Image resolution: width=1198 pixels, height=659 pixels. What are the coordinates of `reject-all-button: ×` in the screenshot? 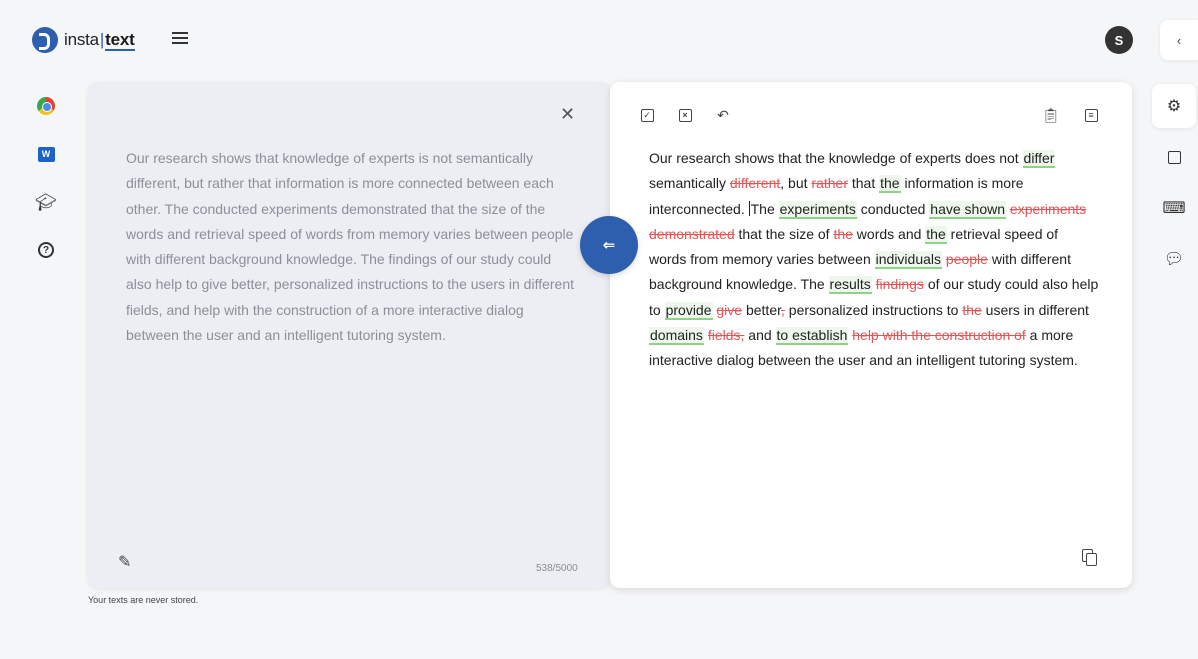 It's located at (685, 115).